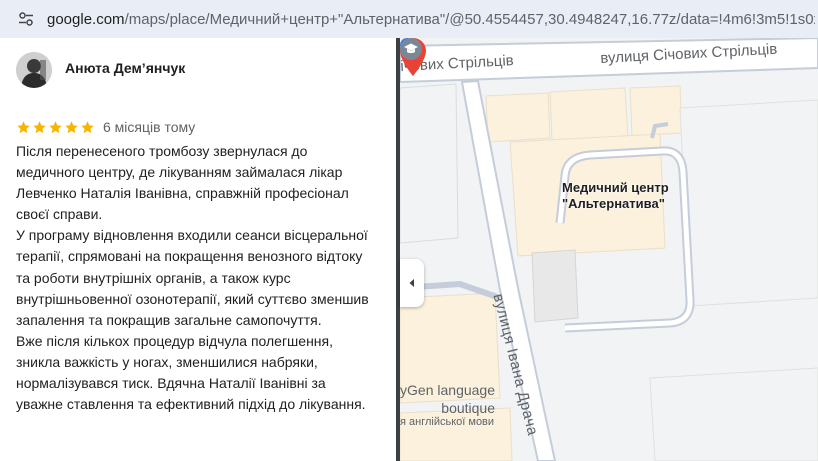 Image resolution: width=818 pixels, height=461 pixels. Describe the element at coordinates (468, 408) in the screenshot. I see `school-name-line2: boutique` at that location.